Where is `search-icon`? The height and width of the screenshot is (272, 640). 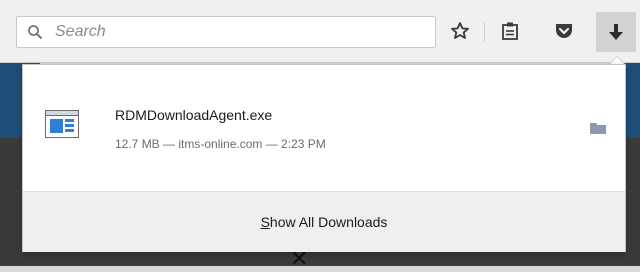
search-icon is located at coordinates (35, 32).